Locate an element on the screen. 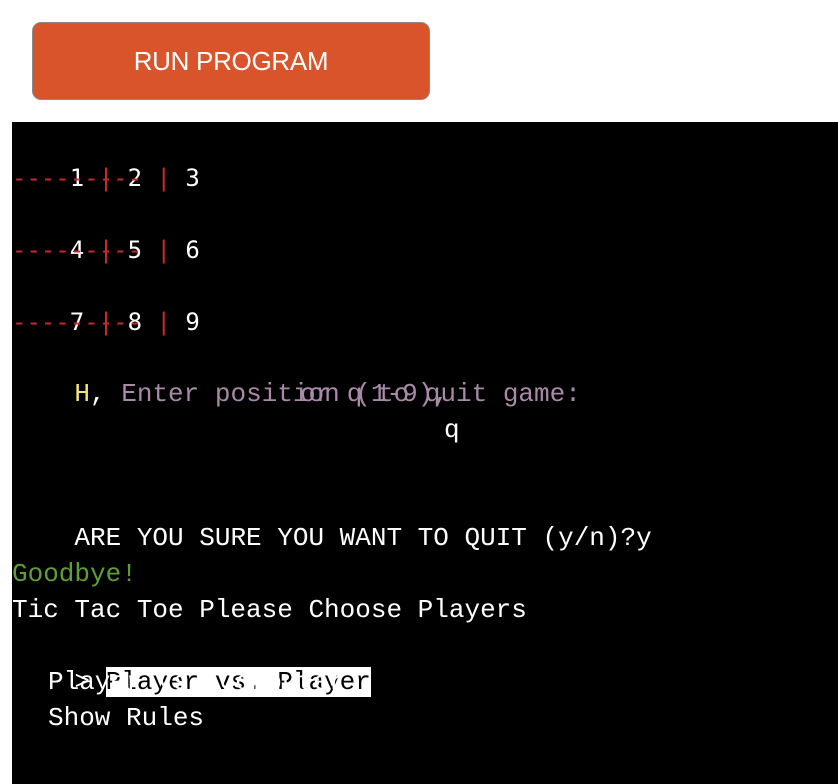  prompt-line-2: or q to quit game: is located at coordinates (440, 394).